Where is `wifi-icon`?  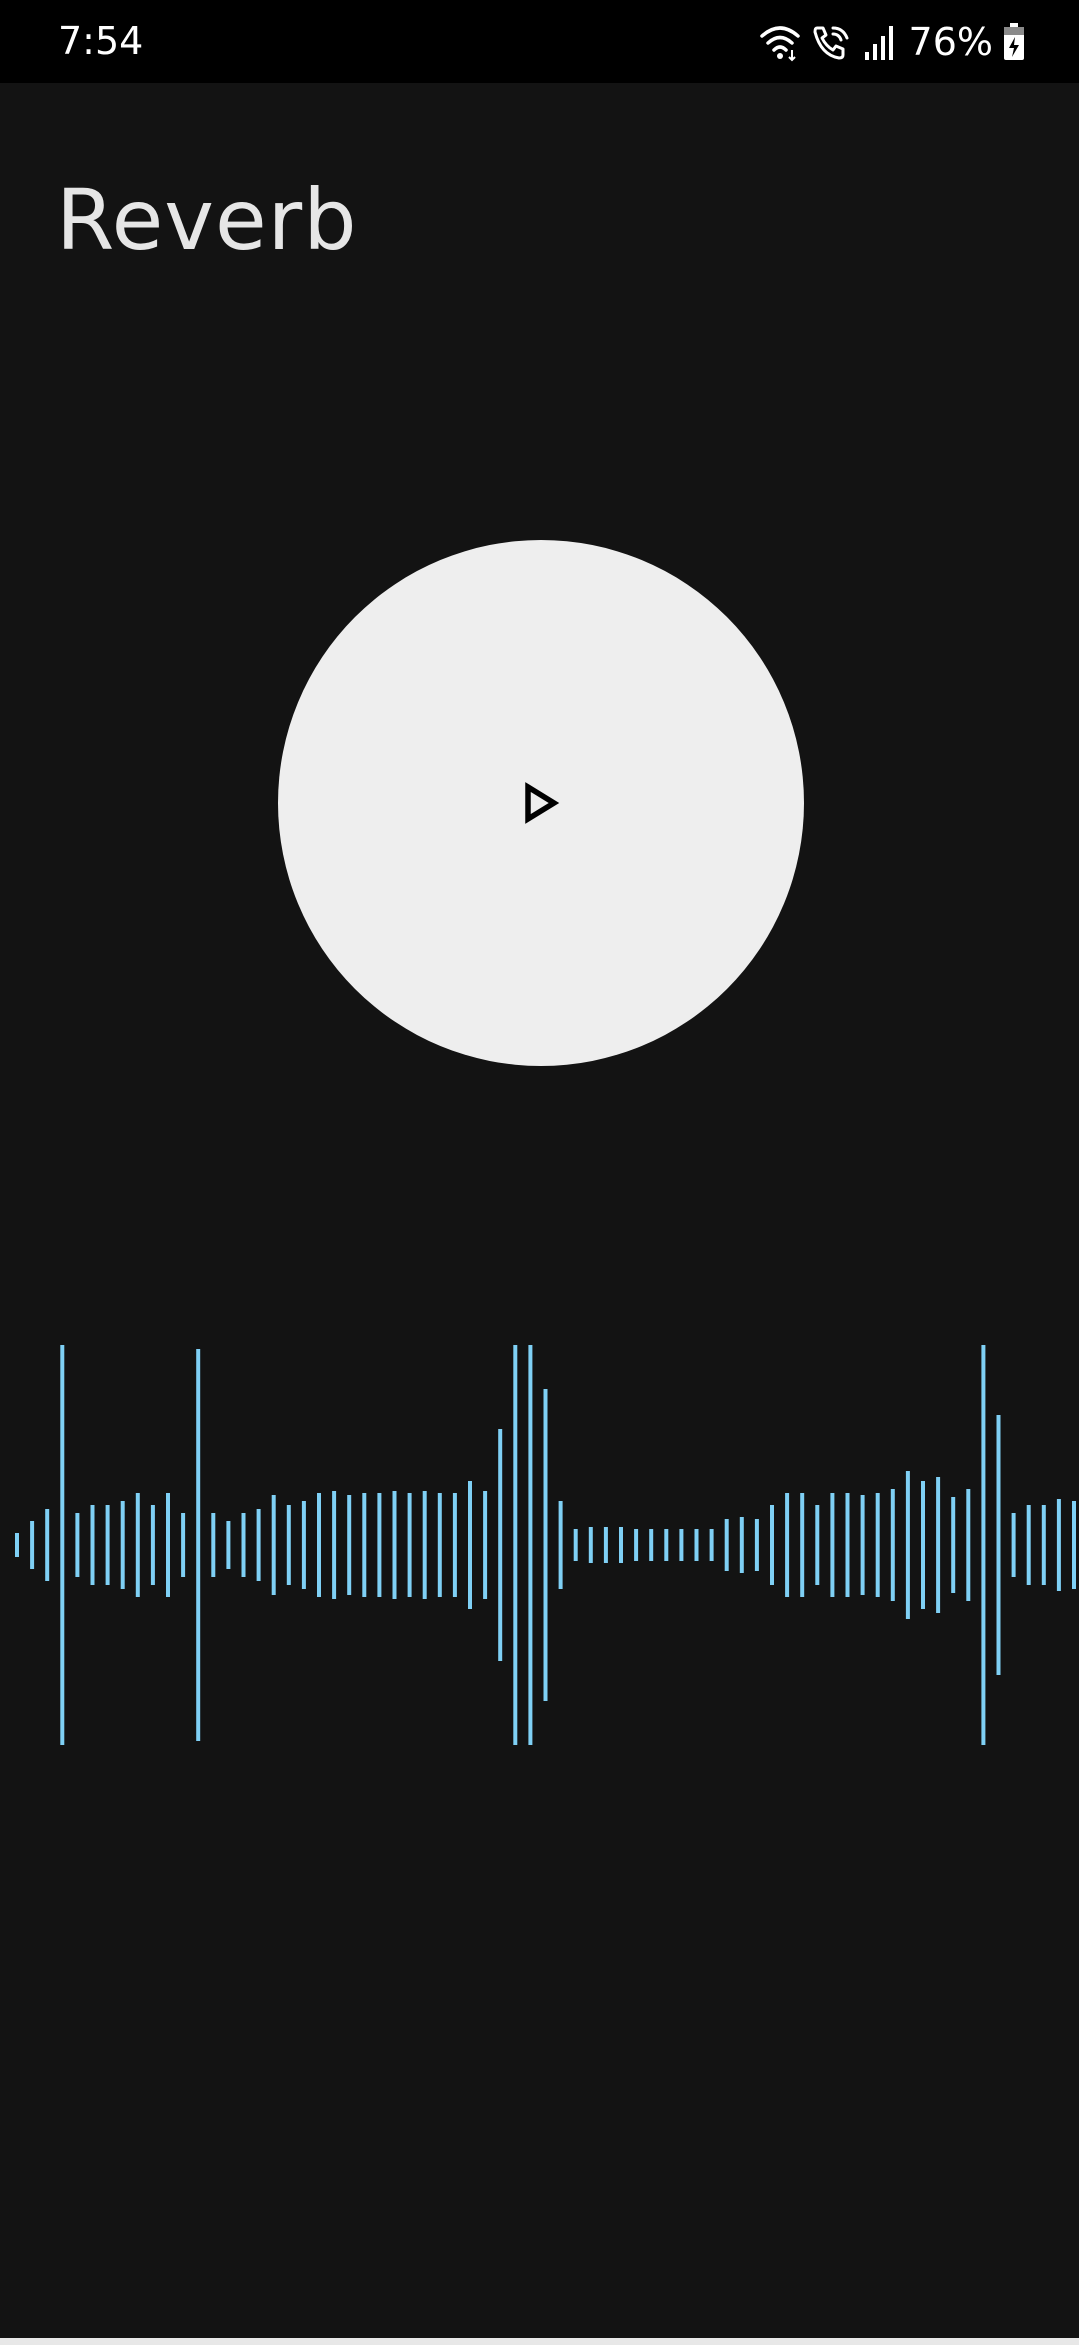
wifi-icon is located at coordinates (779, 44).